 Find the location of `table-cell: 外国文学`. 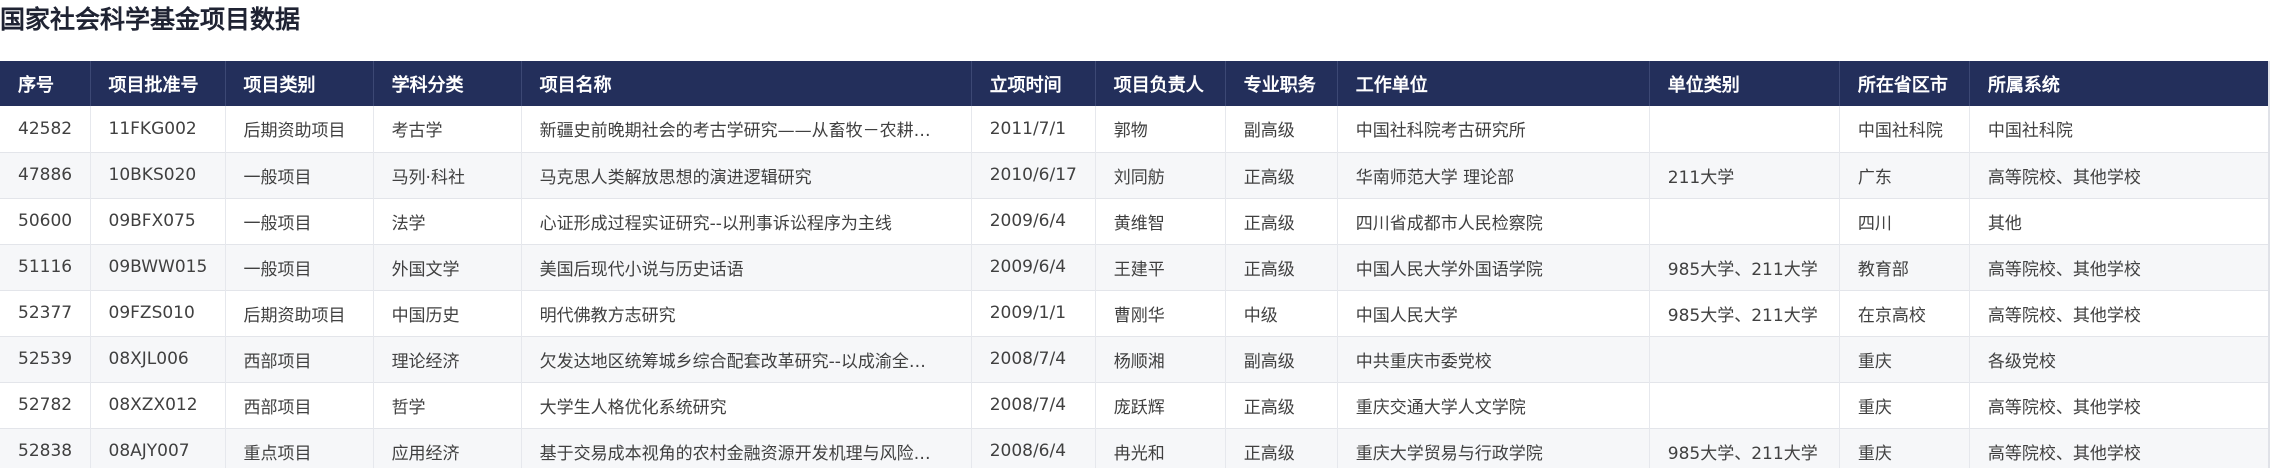

table-cell: 外国文学 is located at coordinates (447, 267).